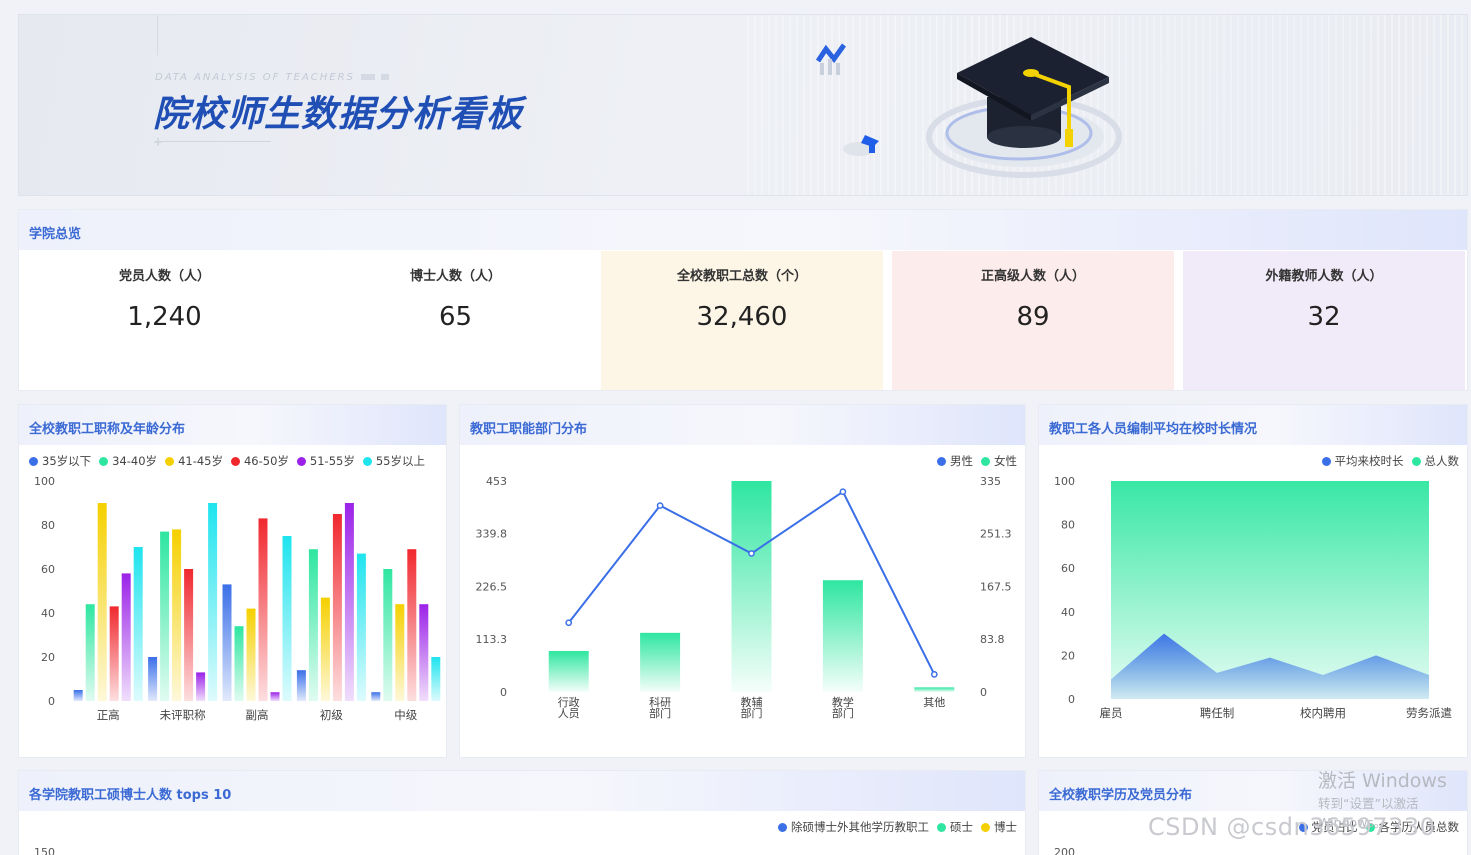 This screenshot has height=855, width=1471. Describe the element at coordinates (1292, 827) in the screenshot. I see `csdn-watermark: CSDN @csdn36597330` at that location.